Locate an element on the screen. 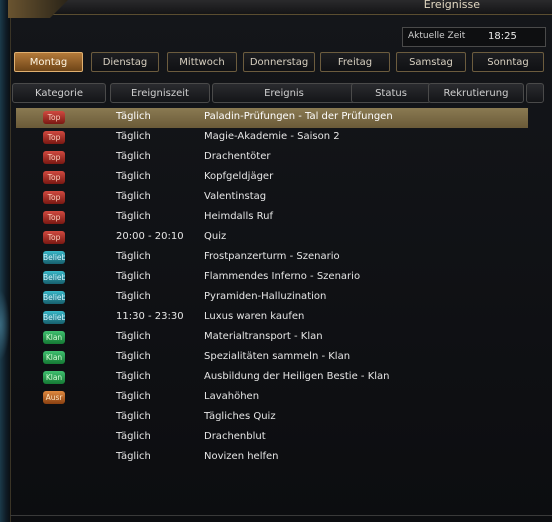 Image resolution: width=552 pixels, height=522 pixels. event-row: Klan Täglich Spezialitäten sammeln - Klan is located at coordinates (272, 358).